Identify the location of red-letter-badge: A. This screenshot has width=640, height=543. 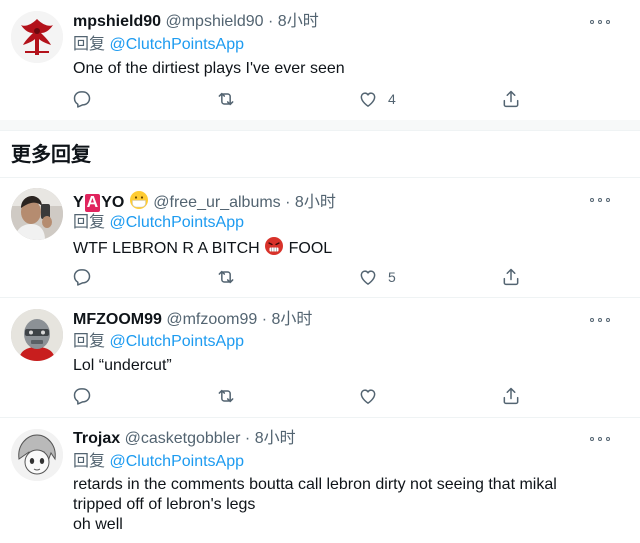
(92, 203).